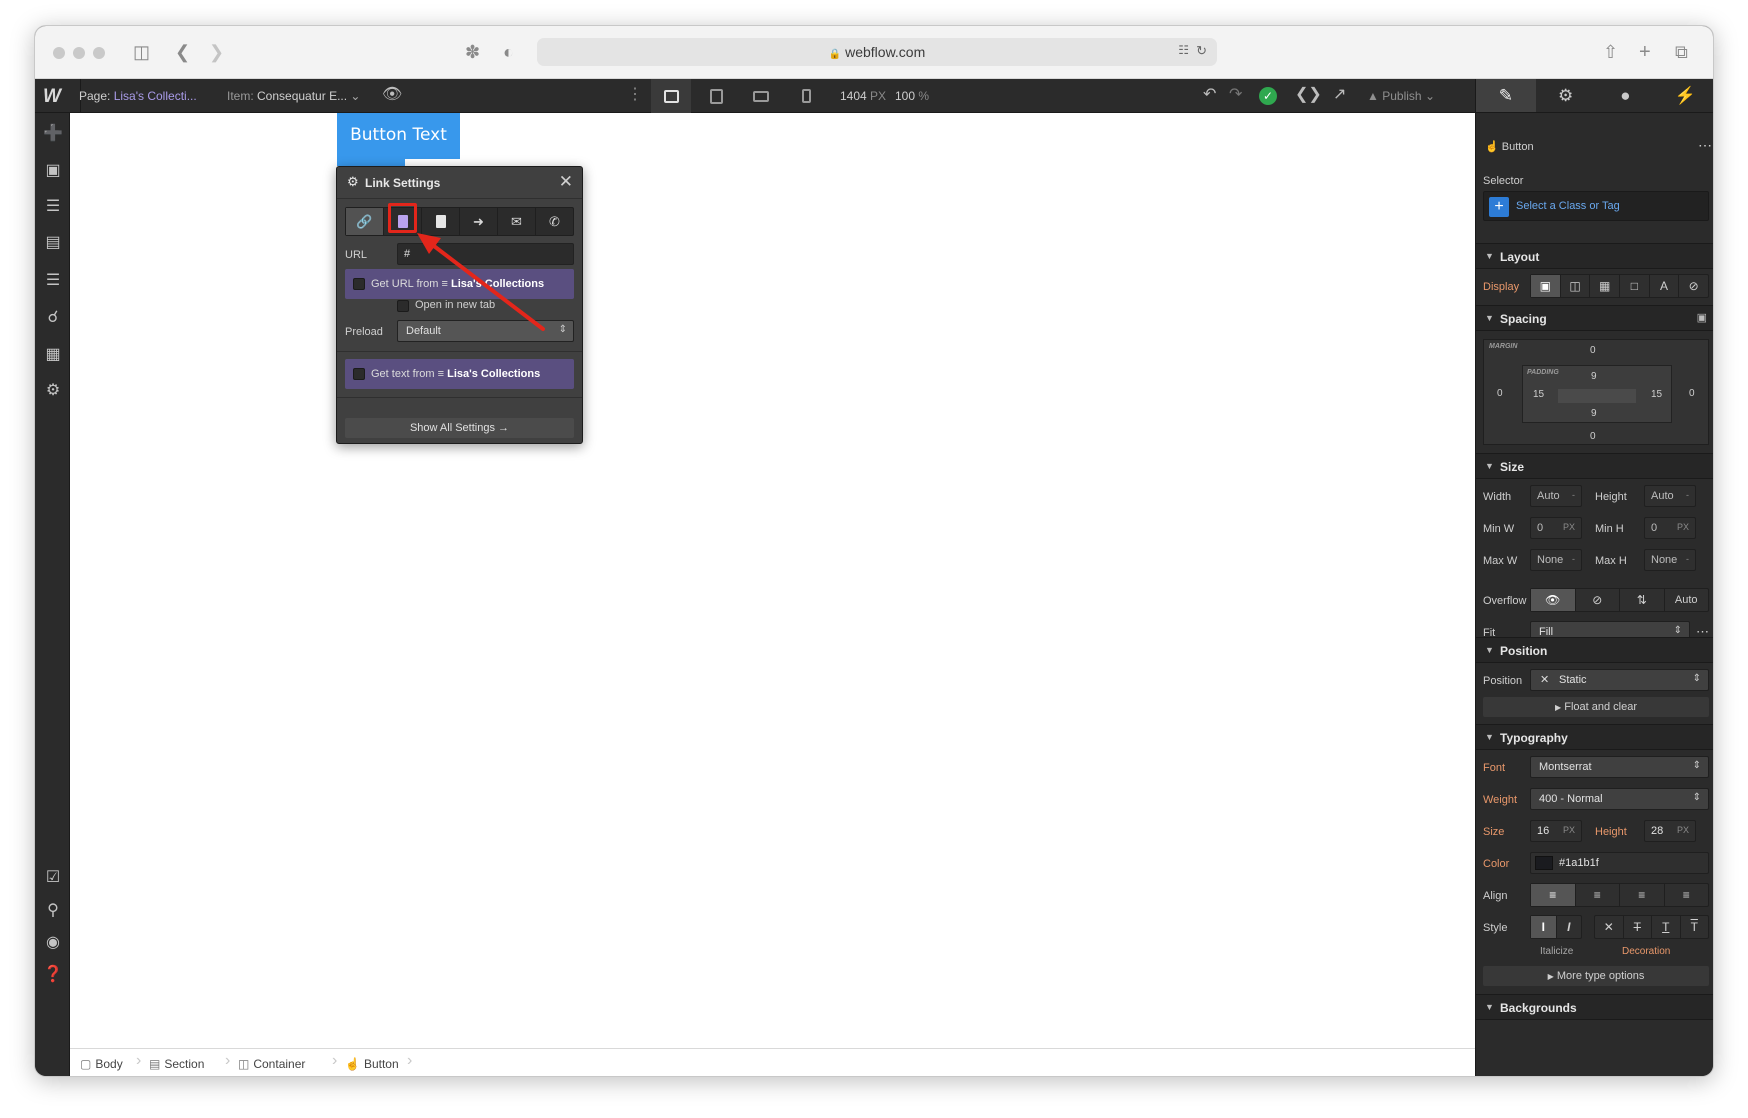 The height and width of the screenshot is (1118, 1748). I want to click on margin-left: 0, so click(1500, 393).